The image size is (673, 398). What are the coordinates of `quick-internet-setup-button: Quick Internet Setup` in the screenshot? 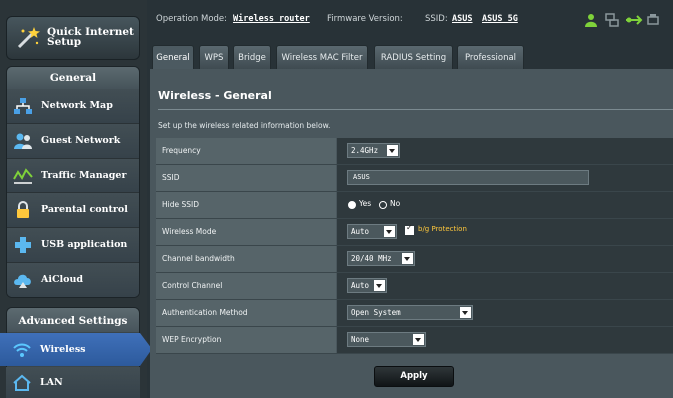 It's located at (73, 38).